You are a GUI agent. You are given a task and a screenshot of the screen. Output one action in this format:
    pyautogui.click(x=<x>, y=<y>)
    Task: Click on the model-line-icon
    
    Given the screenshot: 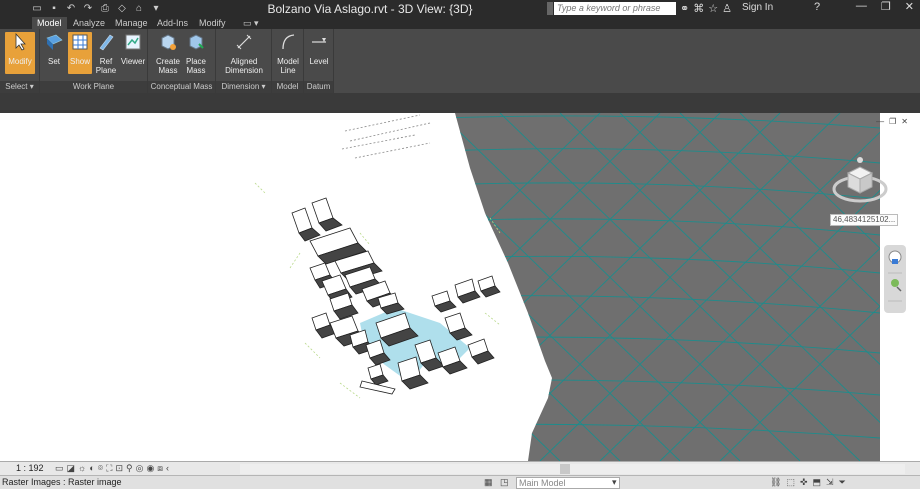 What is the action you would take?
    pyautogui.click(x=288, y=42)
    